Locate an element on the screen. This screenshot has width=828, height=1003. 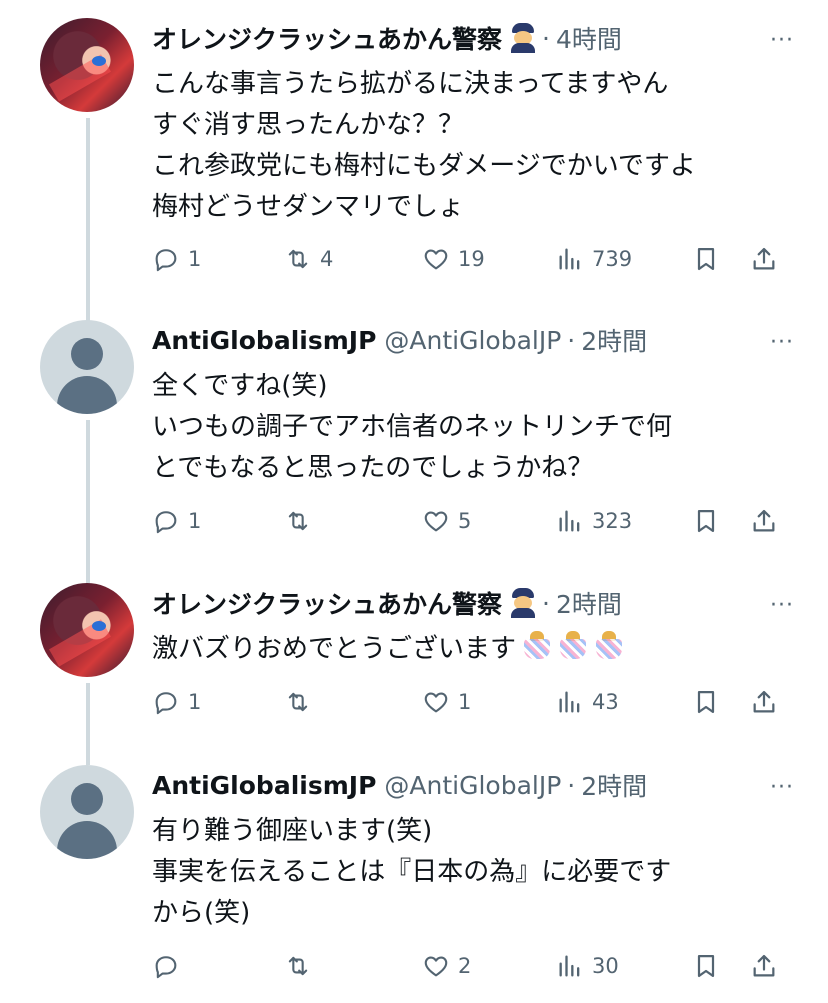
like-button: 2 is located at coordinates (446, 966).